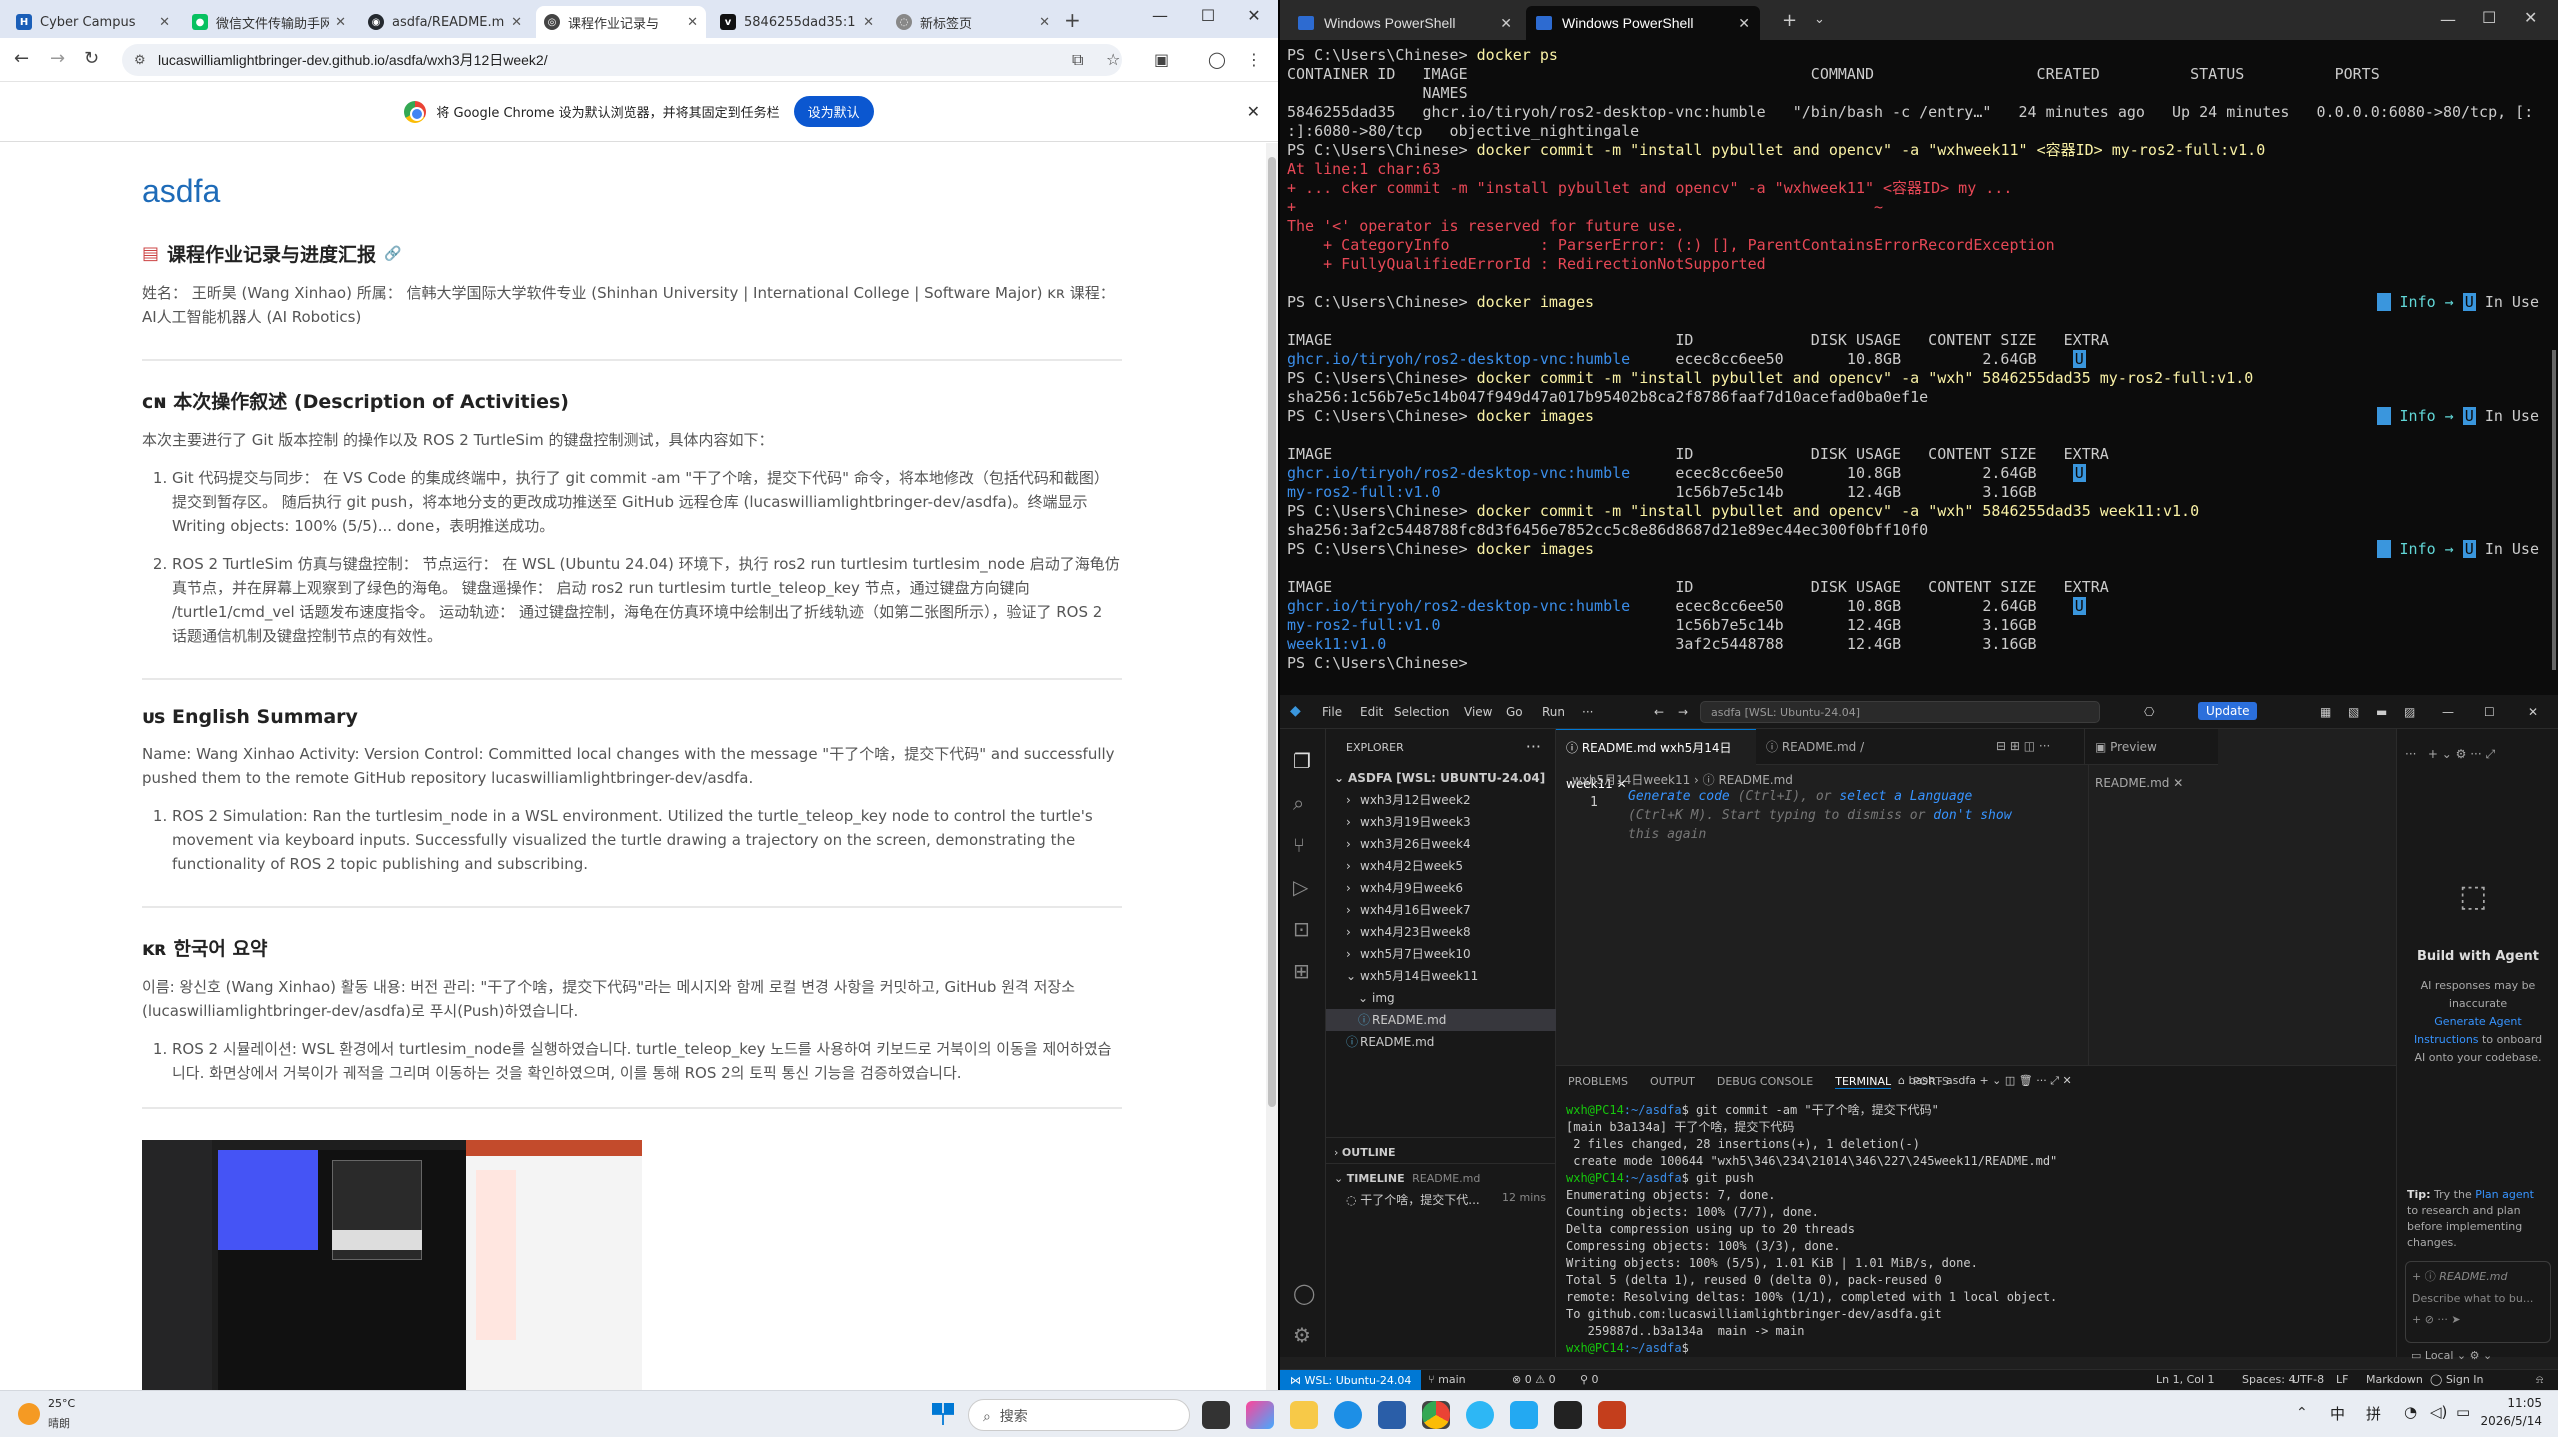  Describe the element at coordinates (1478, 712) in the screenshot. I see `menu-view: View` at that location.